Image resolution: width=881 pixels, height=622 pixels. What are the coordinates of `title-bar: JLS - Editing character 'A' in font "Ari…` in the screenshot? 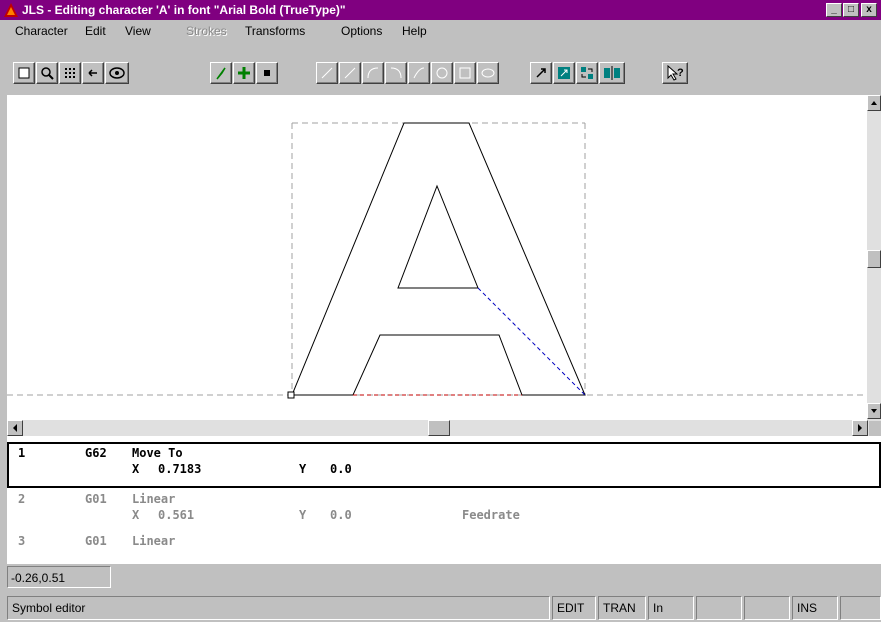 It's located at (440, 10).